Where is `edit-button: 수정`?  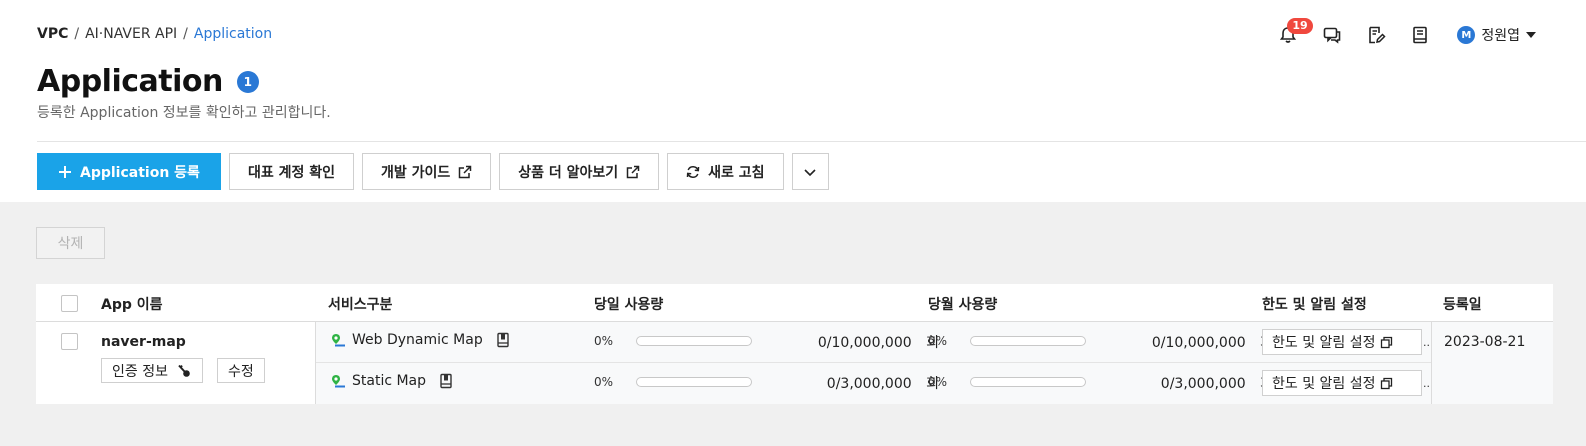
edit-button: 수정 is located at coordinates (241, 370).